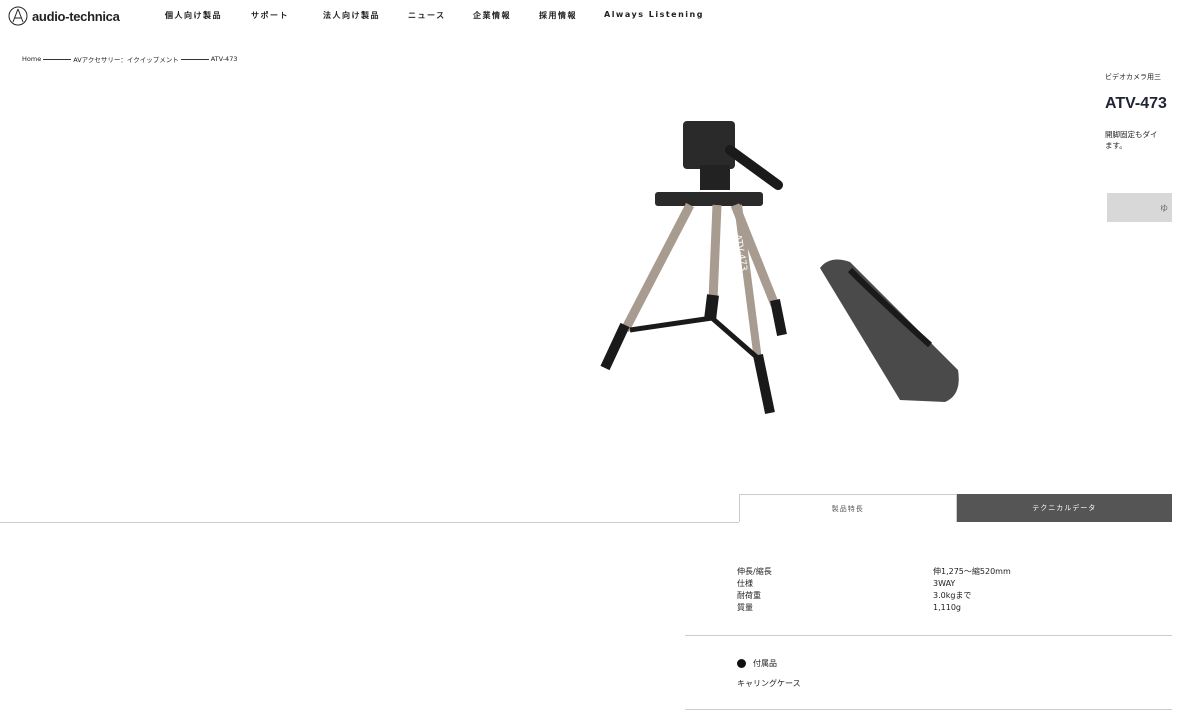  I want to click on brand-logo: audio-technica, so click(64, 16).